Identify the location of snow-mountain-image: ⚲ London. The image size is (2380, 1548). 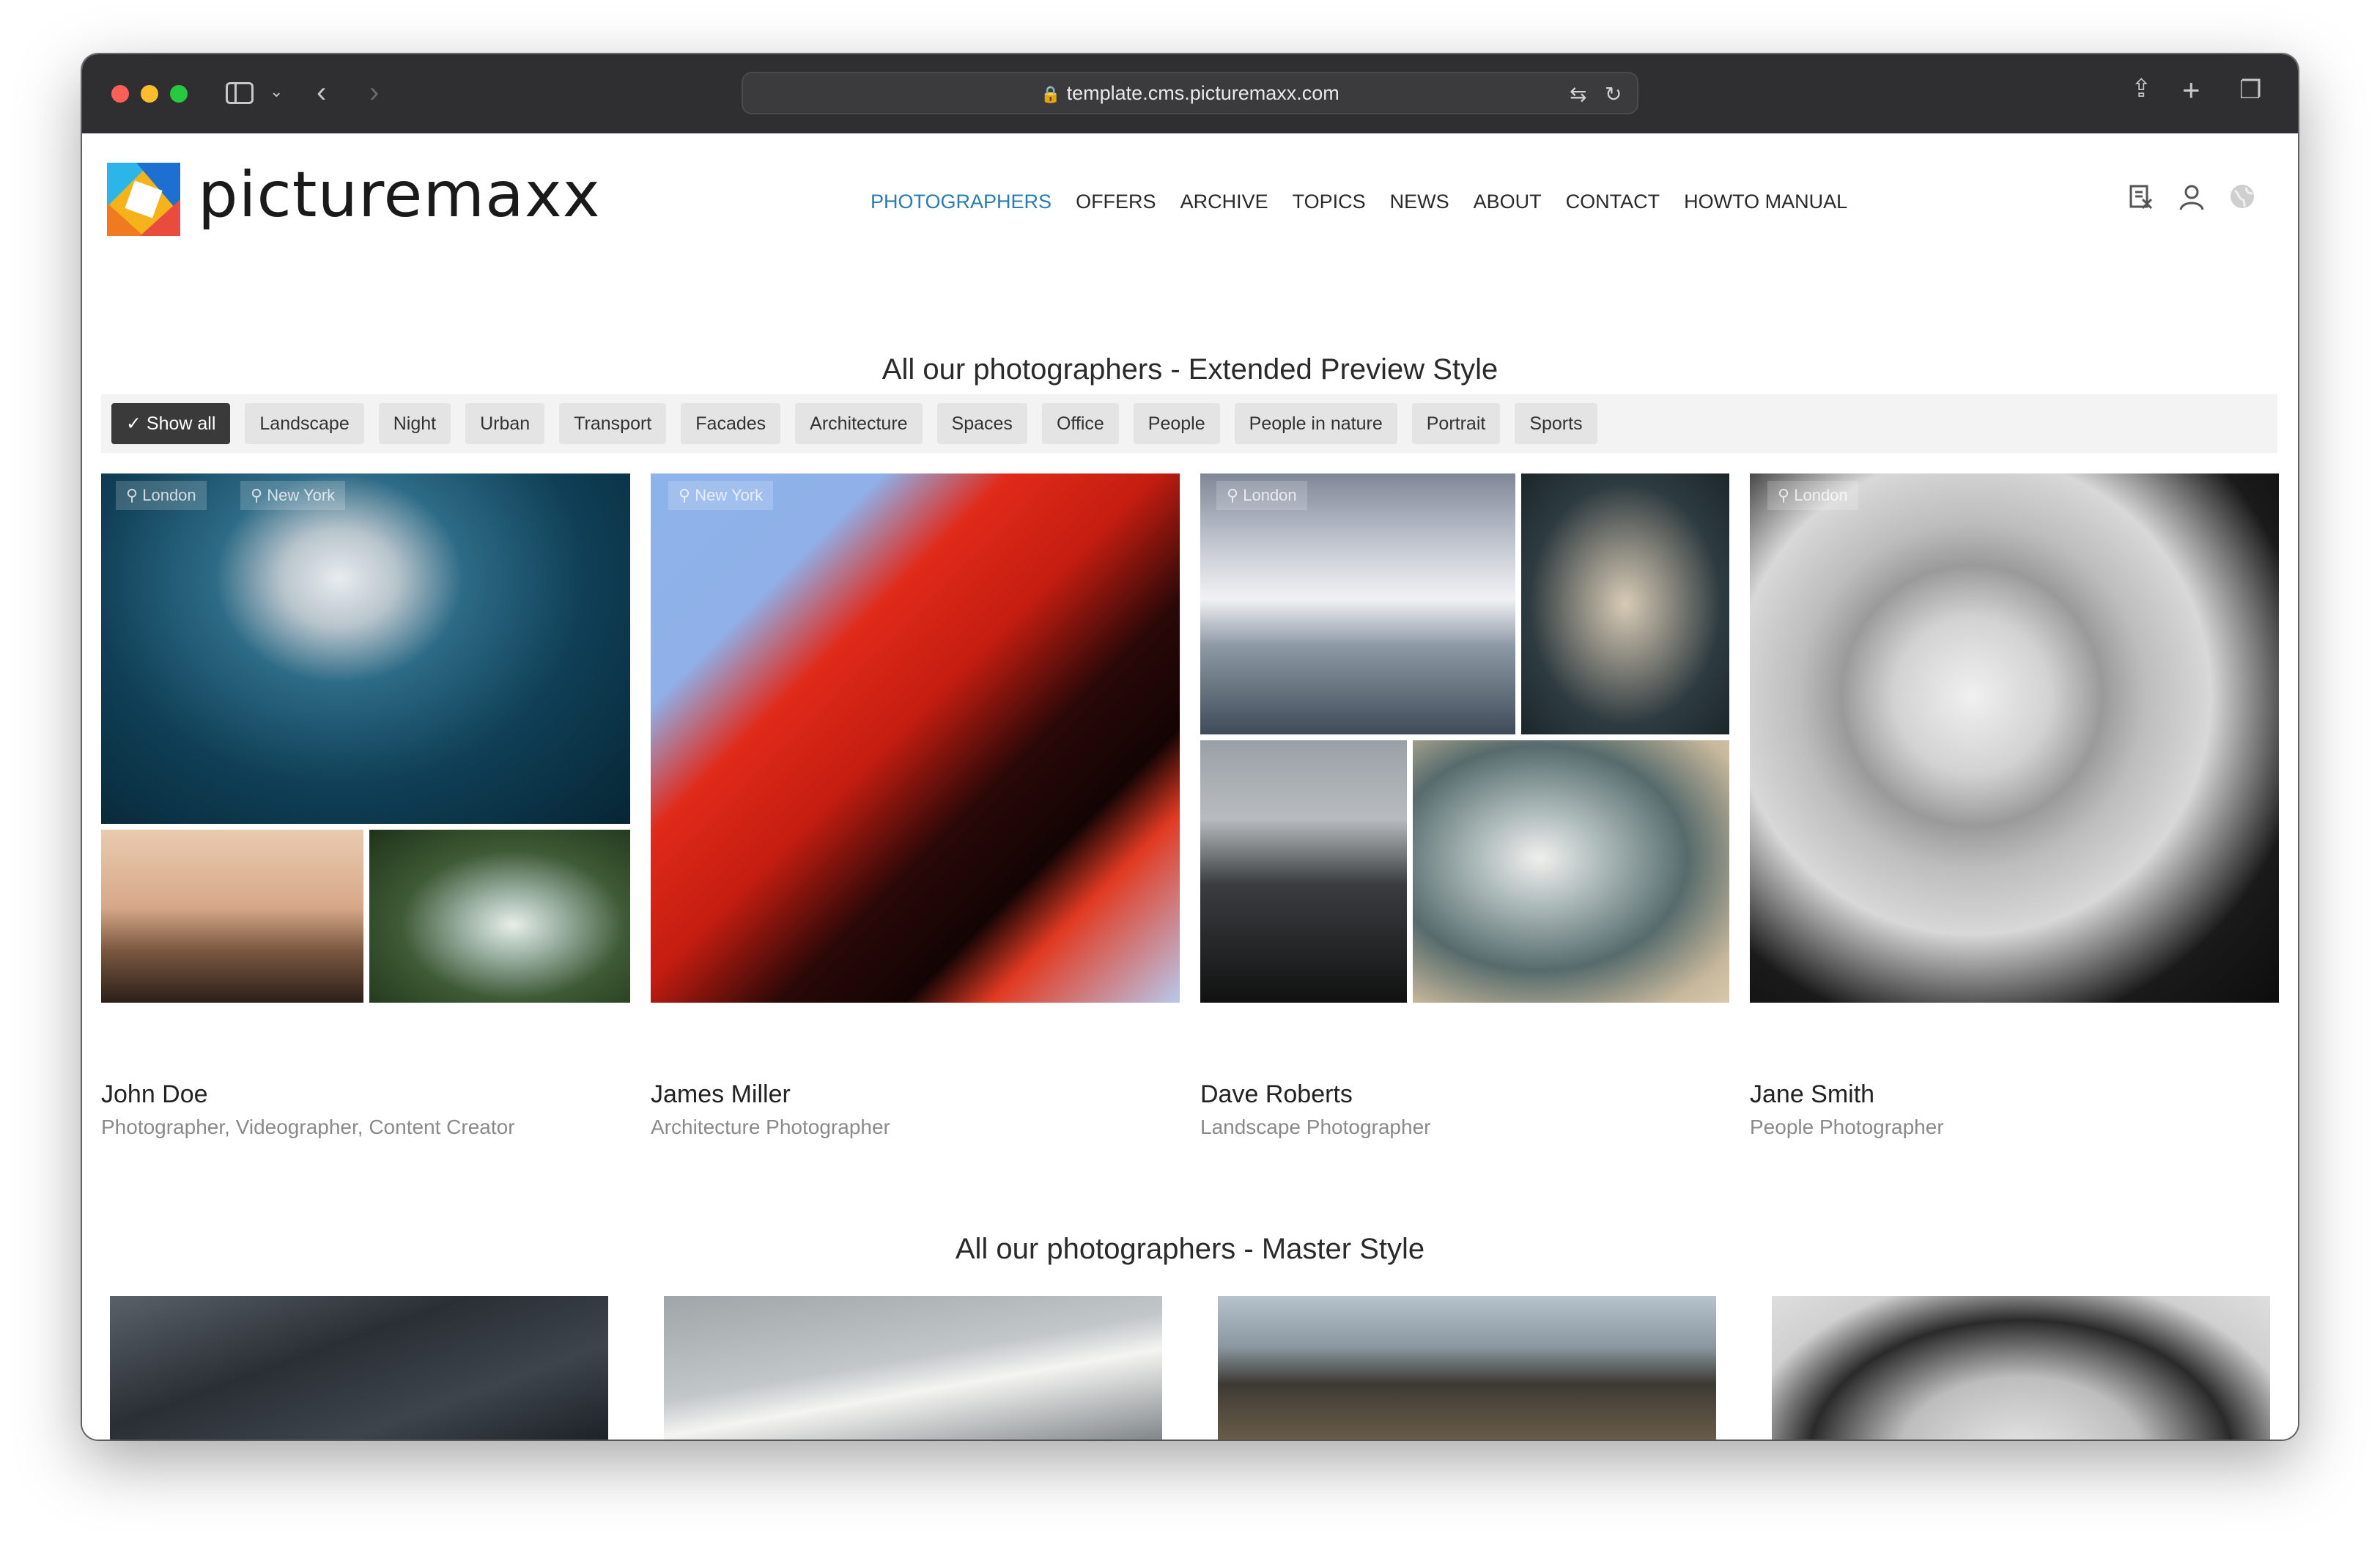
(1357, 603).